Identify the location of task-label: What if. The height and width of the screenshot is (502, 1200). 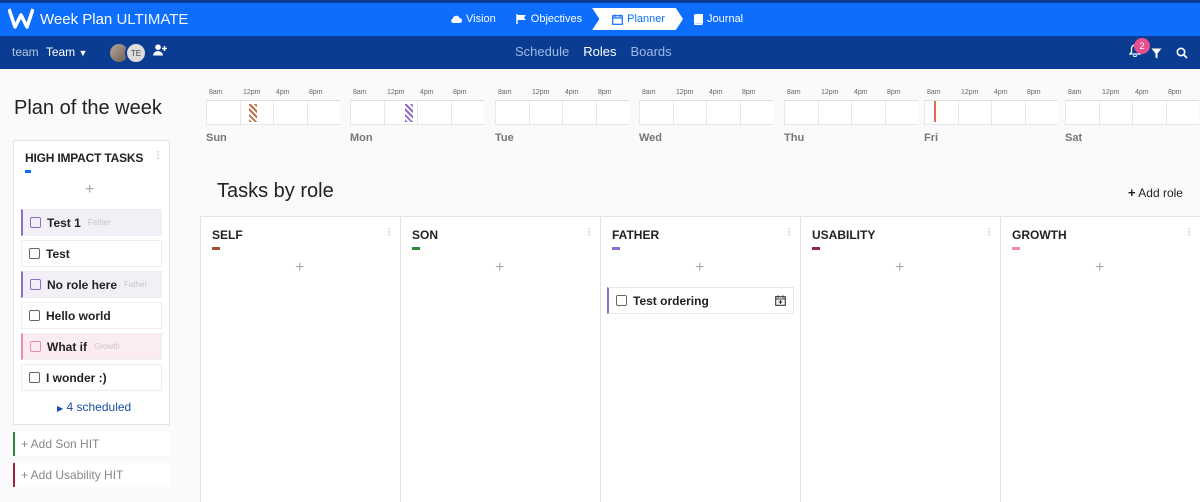
(67, 346).